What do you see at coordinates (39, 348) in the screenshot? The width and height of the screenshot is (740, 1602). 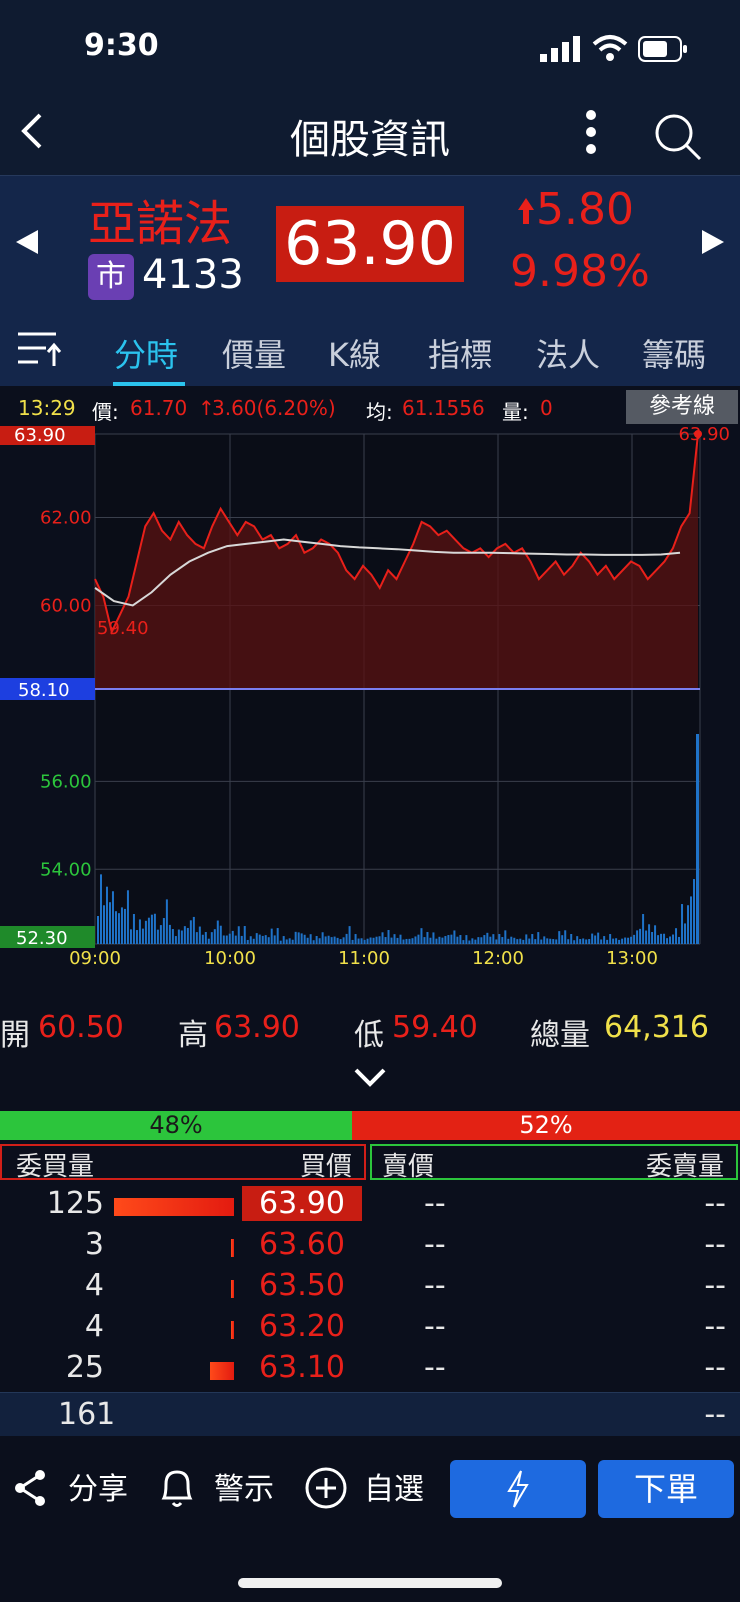 I see `sort-icon` at bounding box center [39, 348].